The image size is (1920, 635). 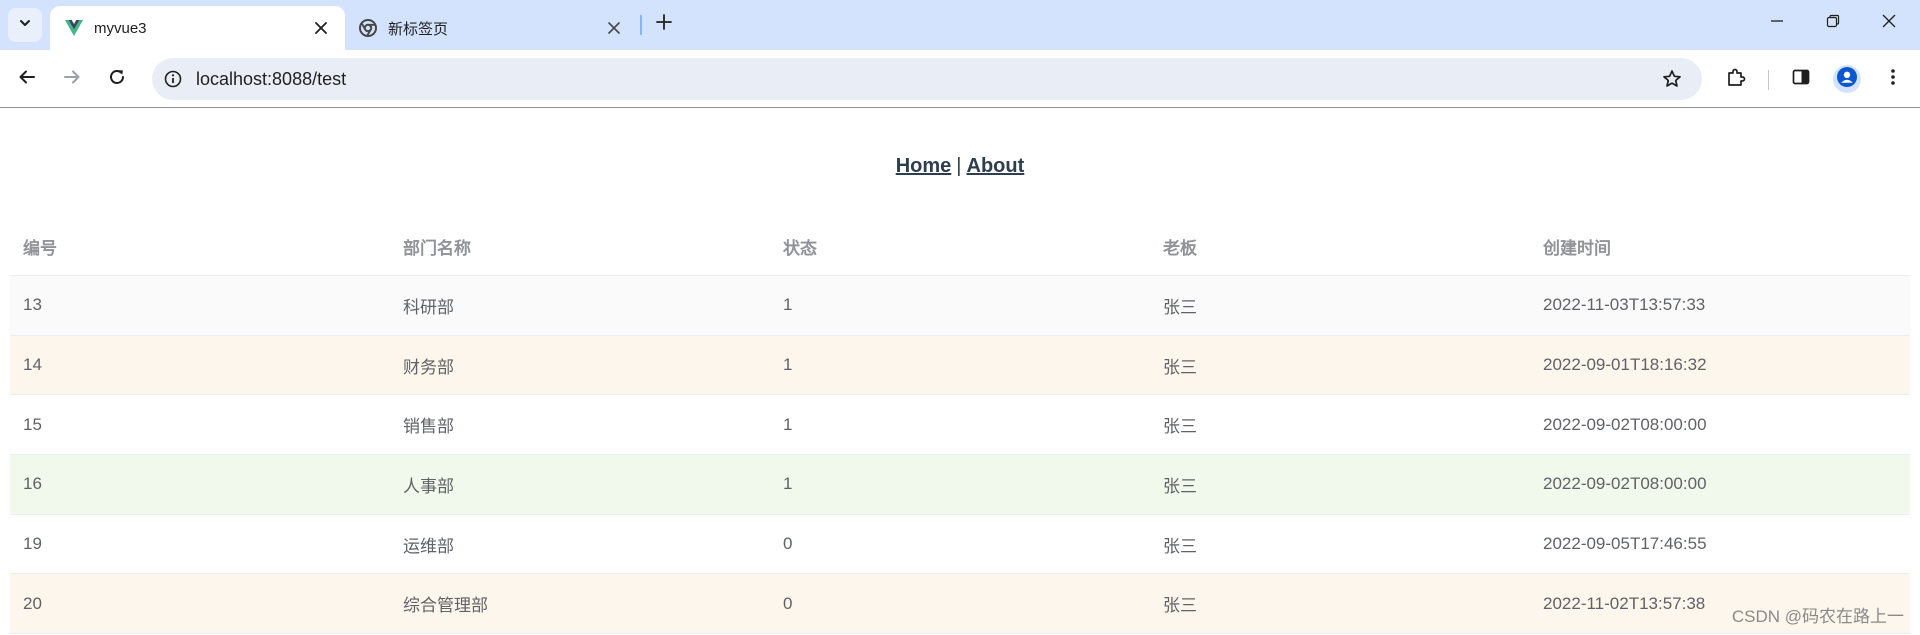 I want to click on table-row: 15 销售部 1 张三 2022-09-02T08:00:00, so click(x=960, y=425).